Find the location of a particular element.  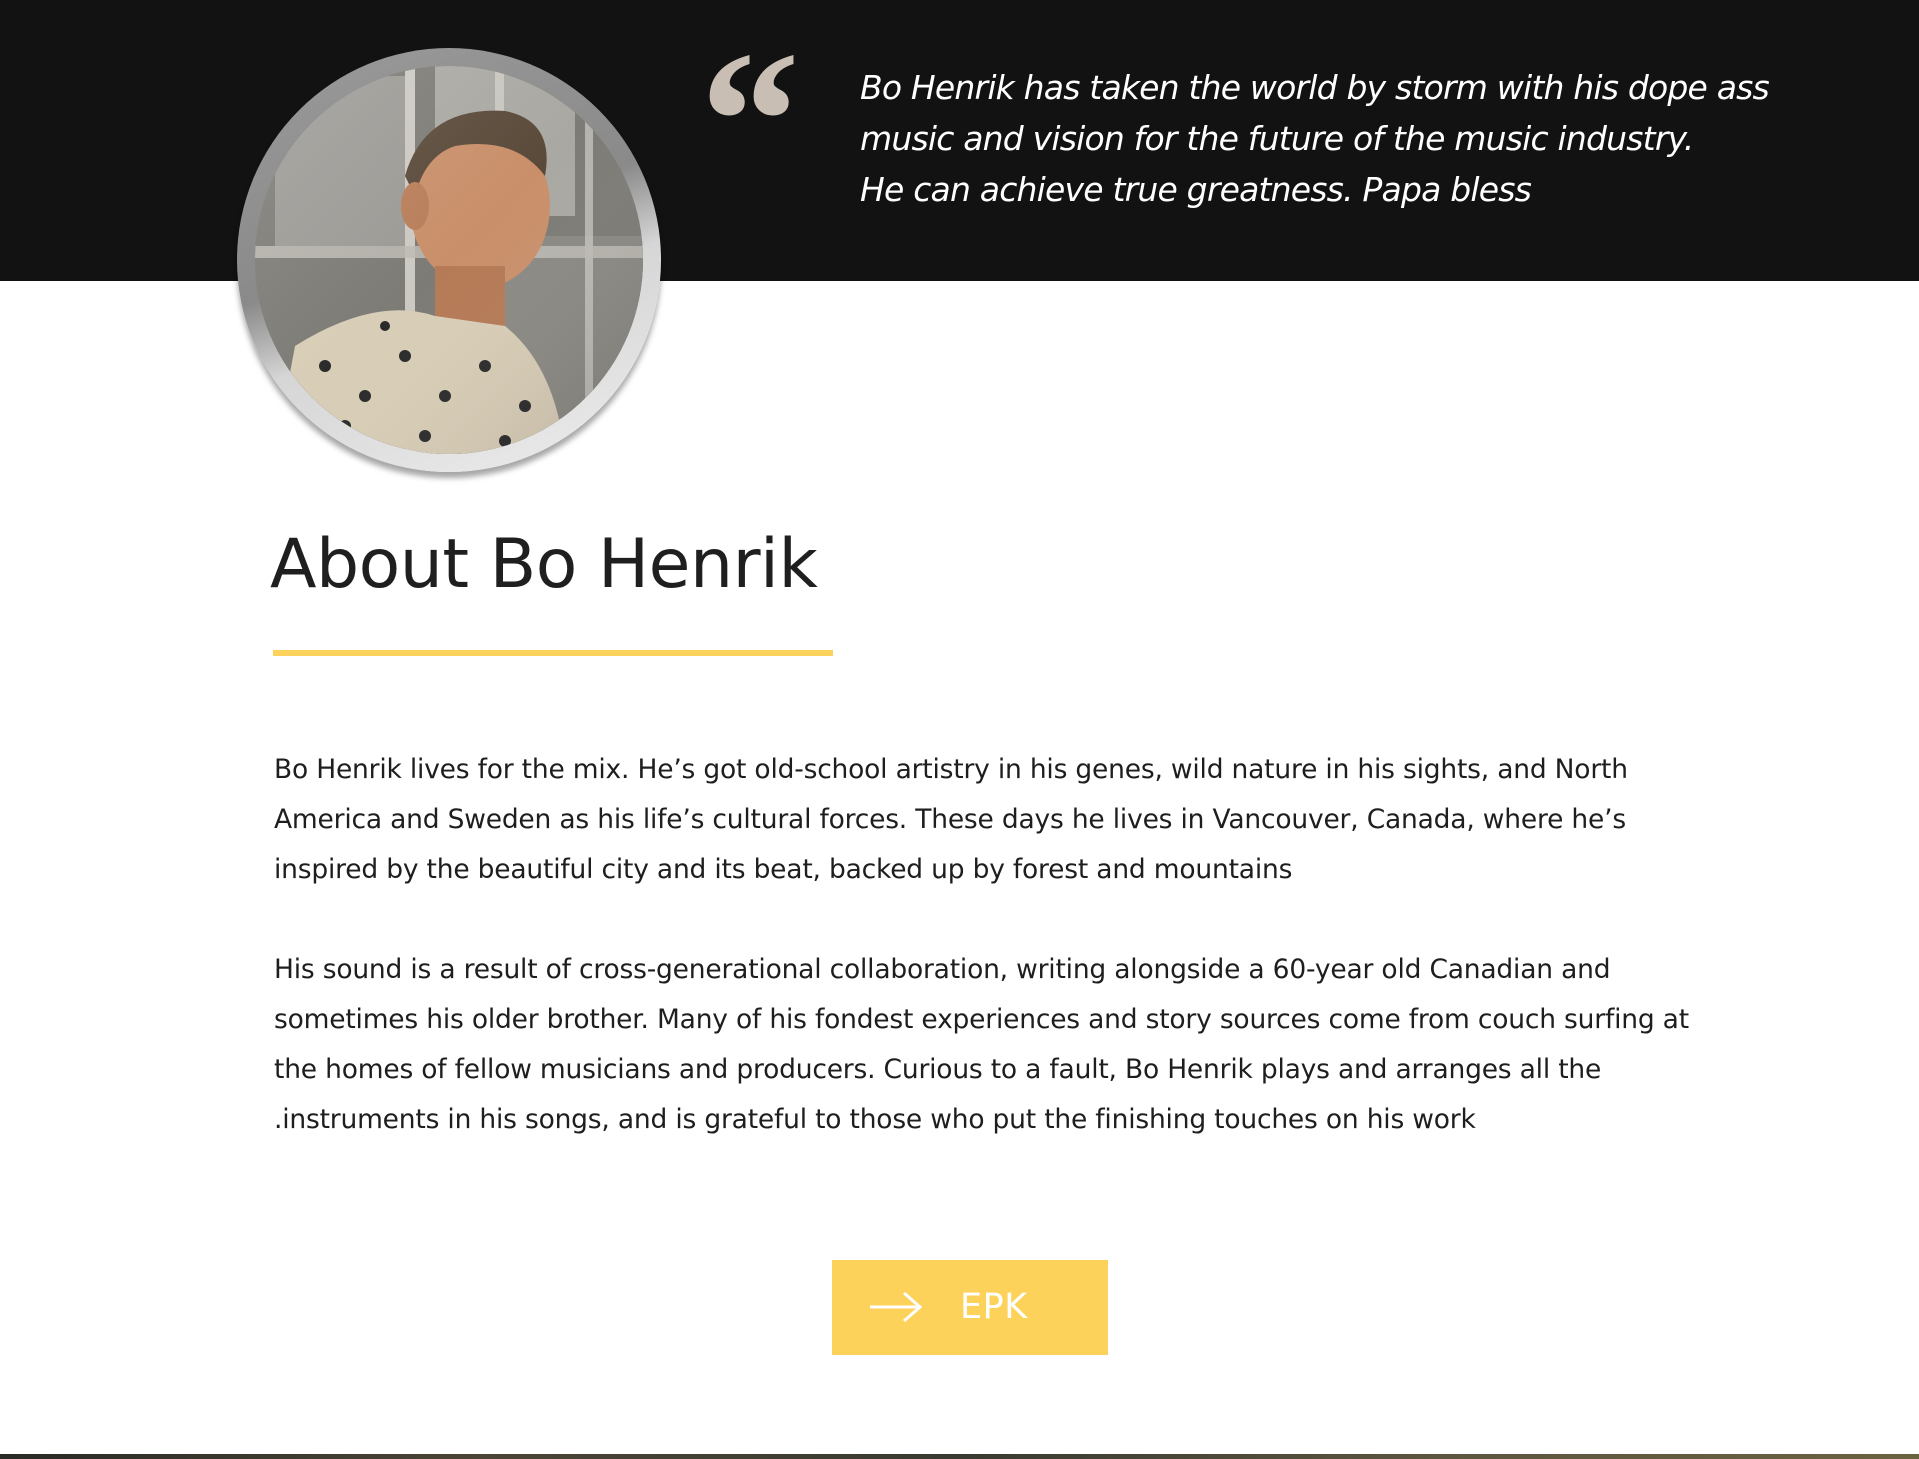

arrow-right-icon is located at coordinates (896, 1307).